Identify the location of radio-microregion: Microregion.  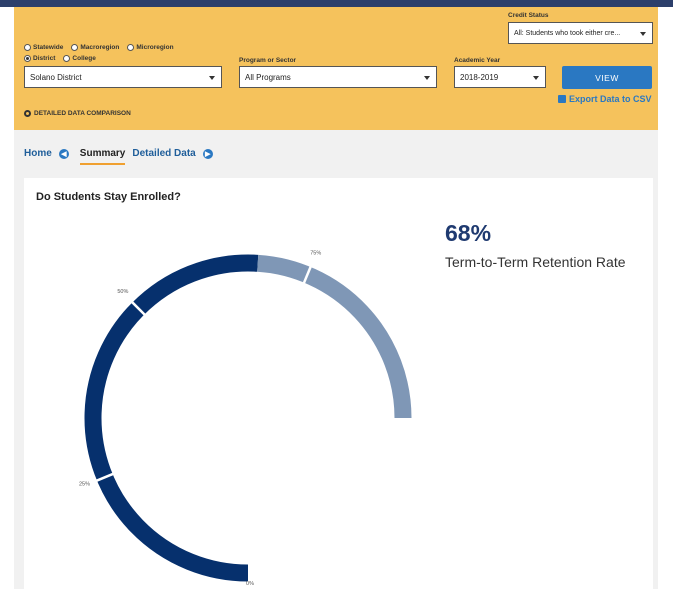
(150, 47).